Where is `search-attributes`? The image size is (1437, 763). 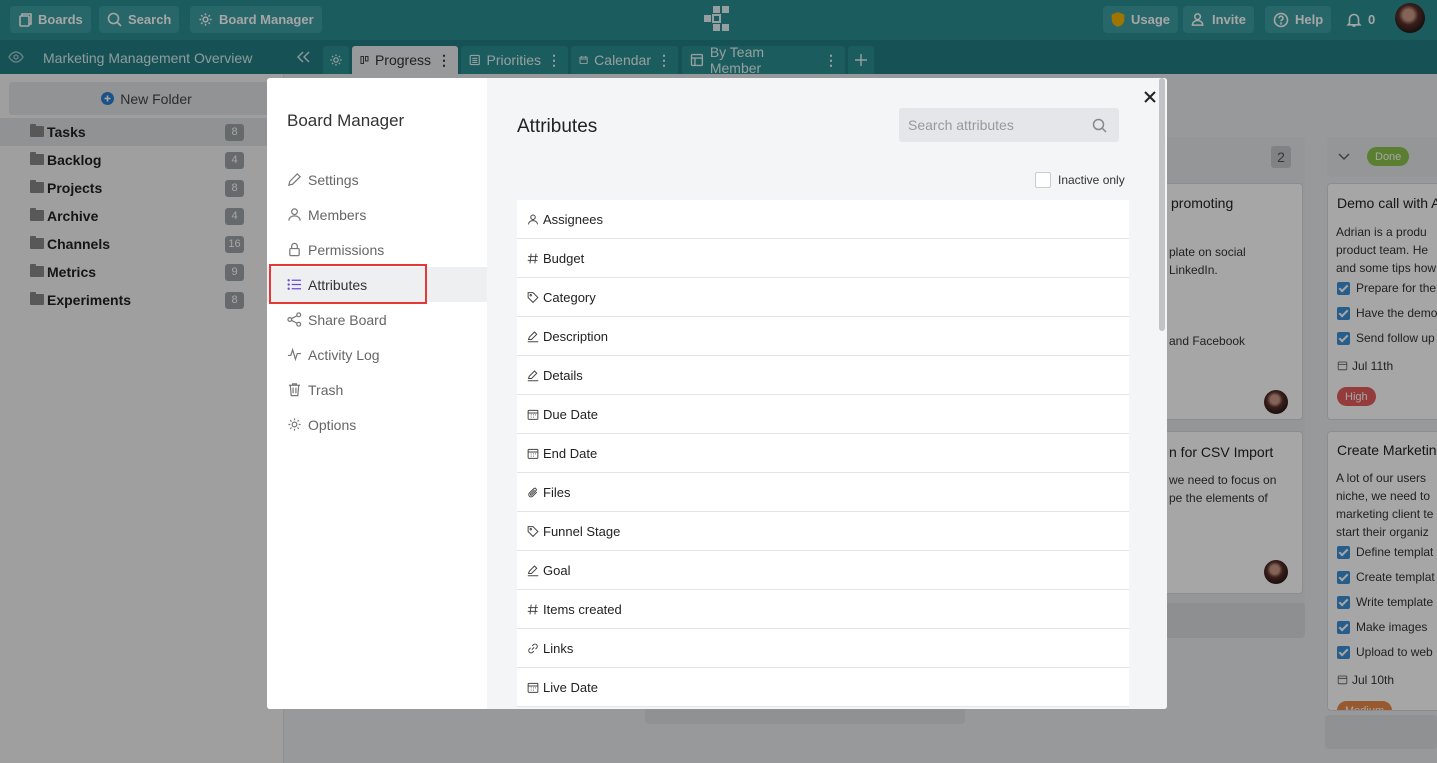
search-attributes is located at coordinates (1009, 125).